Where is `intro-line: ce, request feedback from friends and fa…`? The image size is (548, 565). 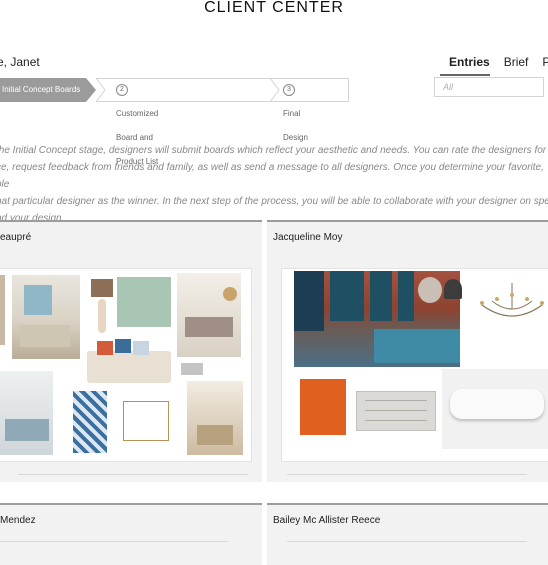 intro-line: ce, request feedback from friends and fa… is located at coordinates (272, 176).